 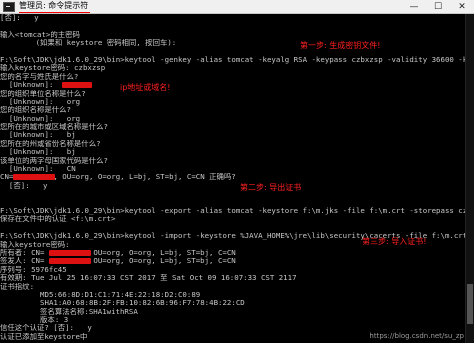 I want to click on console-line: 输入<tomcat>的主密码, so click(x=40, y=34).